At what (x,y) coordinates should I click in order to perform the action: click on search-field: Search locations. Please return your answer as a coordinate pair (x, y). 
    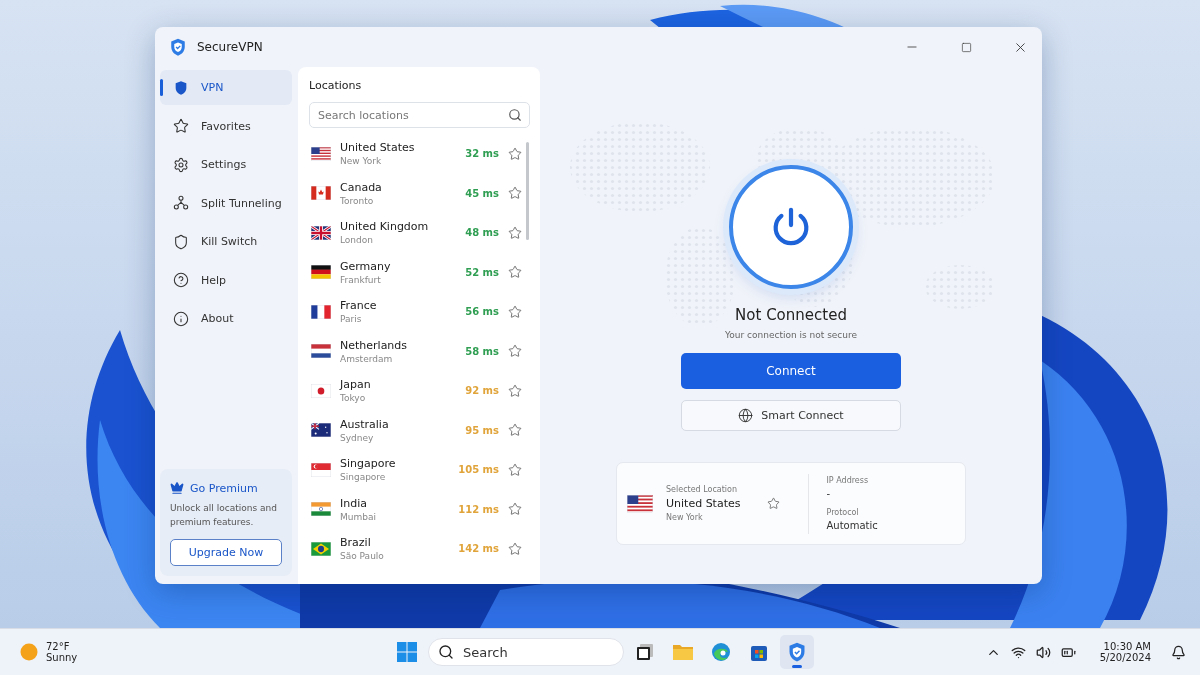
    Looking at the image, I should click on (419, 115).